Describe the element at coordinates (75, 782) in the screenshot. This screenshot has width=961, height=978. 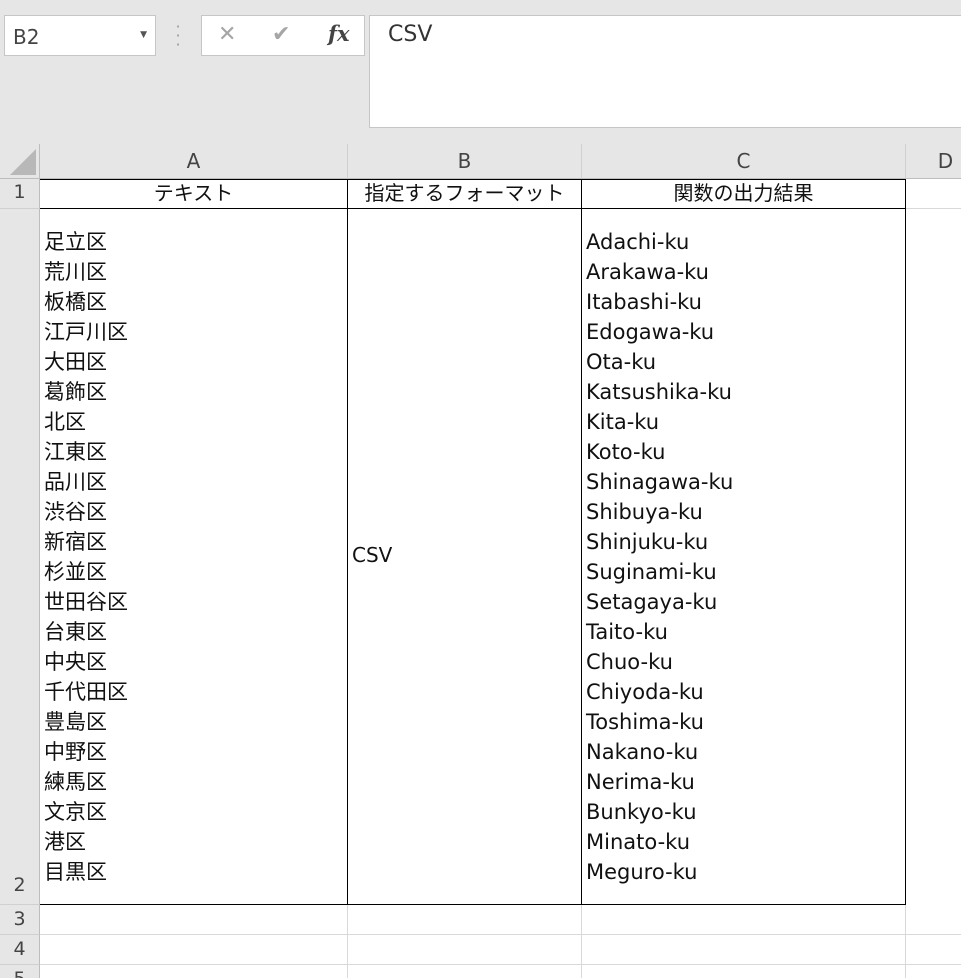
I see `ward-name-jp: 練馬区` at that location.